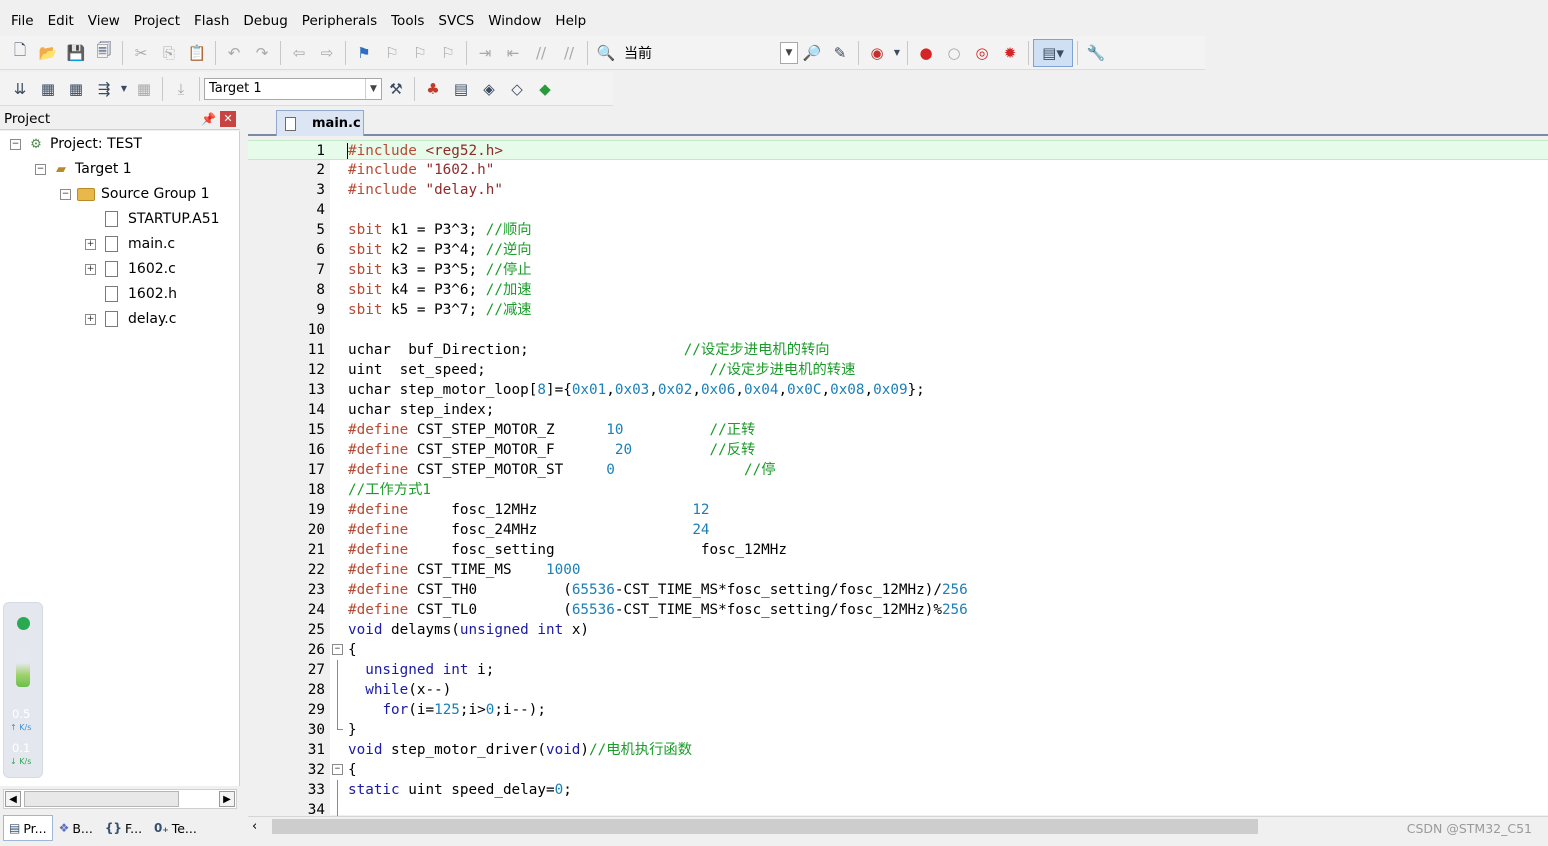  I want to click on code-line: 26−{, so click(898, 650).